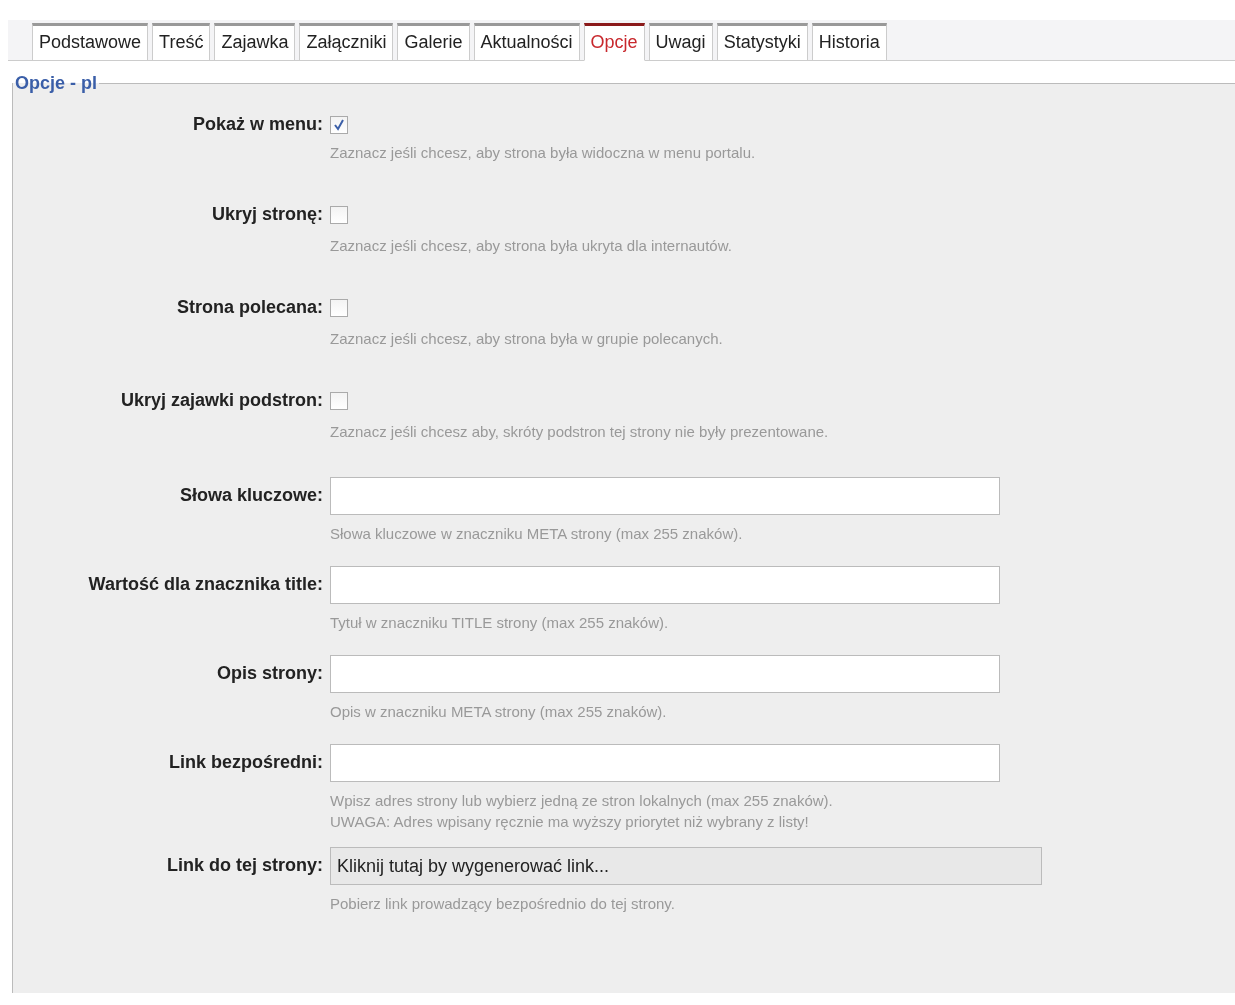 Image resolution: width=1235 pixels, height=1005 pixels. I want to click on field-hint: Opis w znaczniku META strony (max 255 znaków)., so click(499, 711).